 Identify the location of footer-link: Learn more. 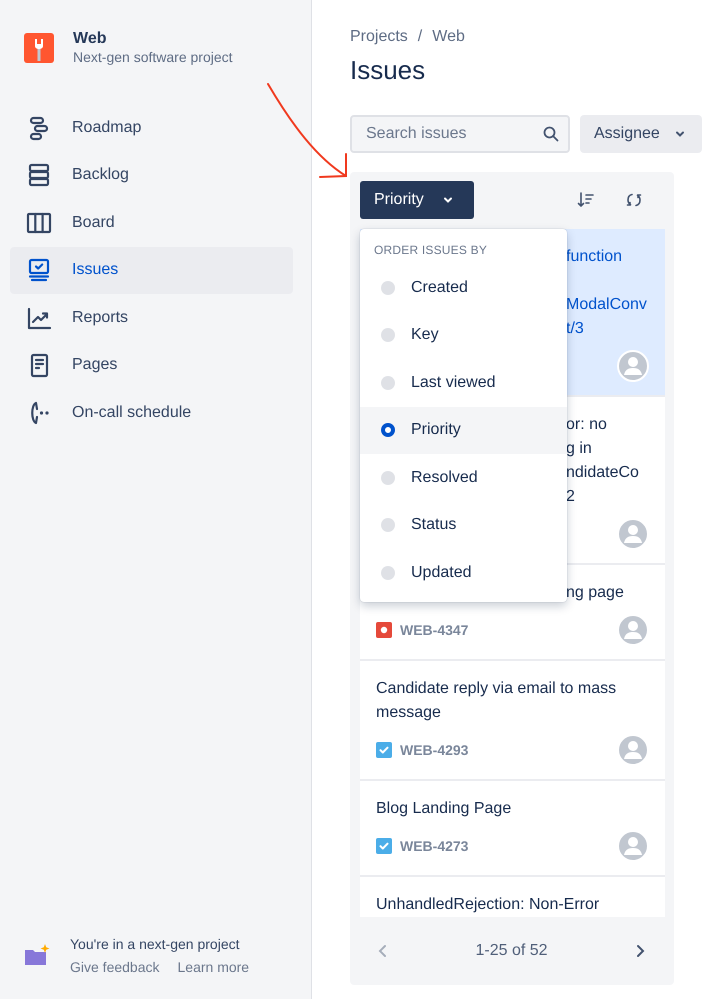
(214, 967).